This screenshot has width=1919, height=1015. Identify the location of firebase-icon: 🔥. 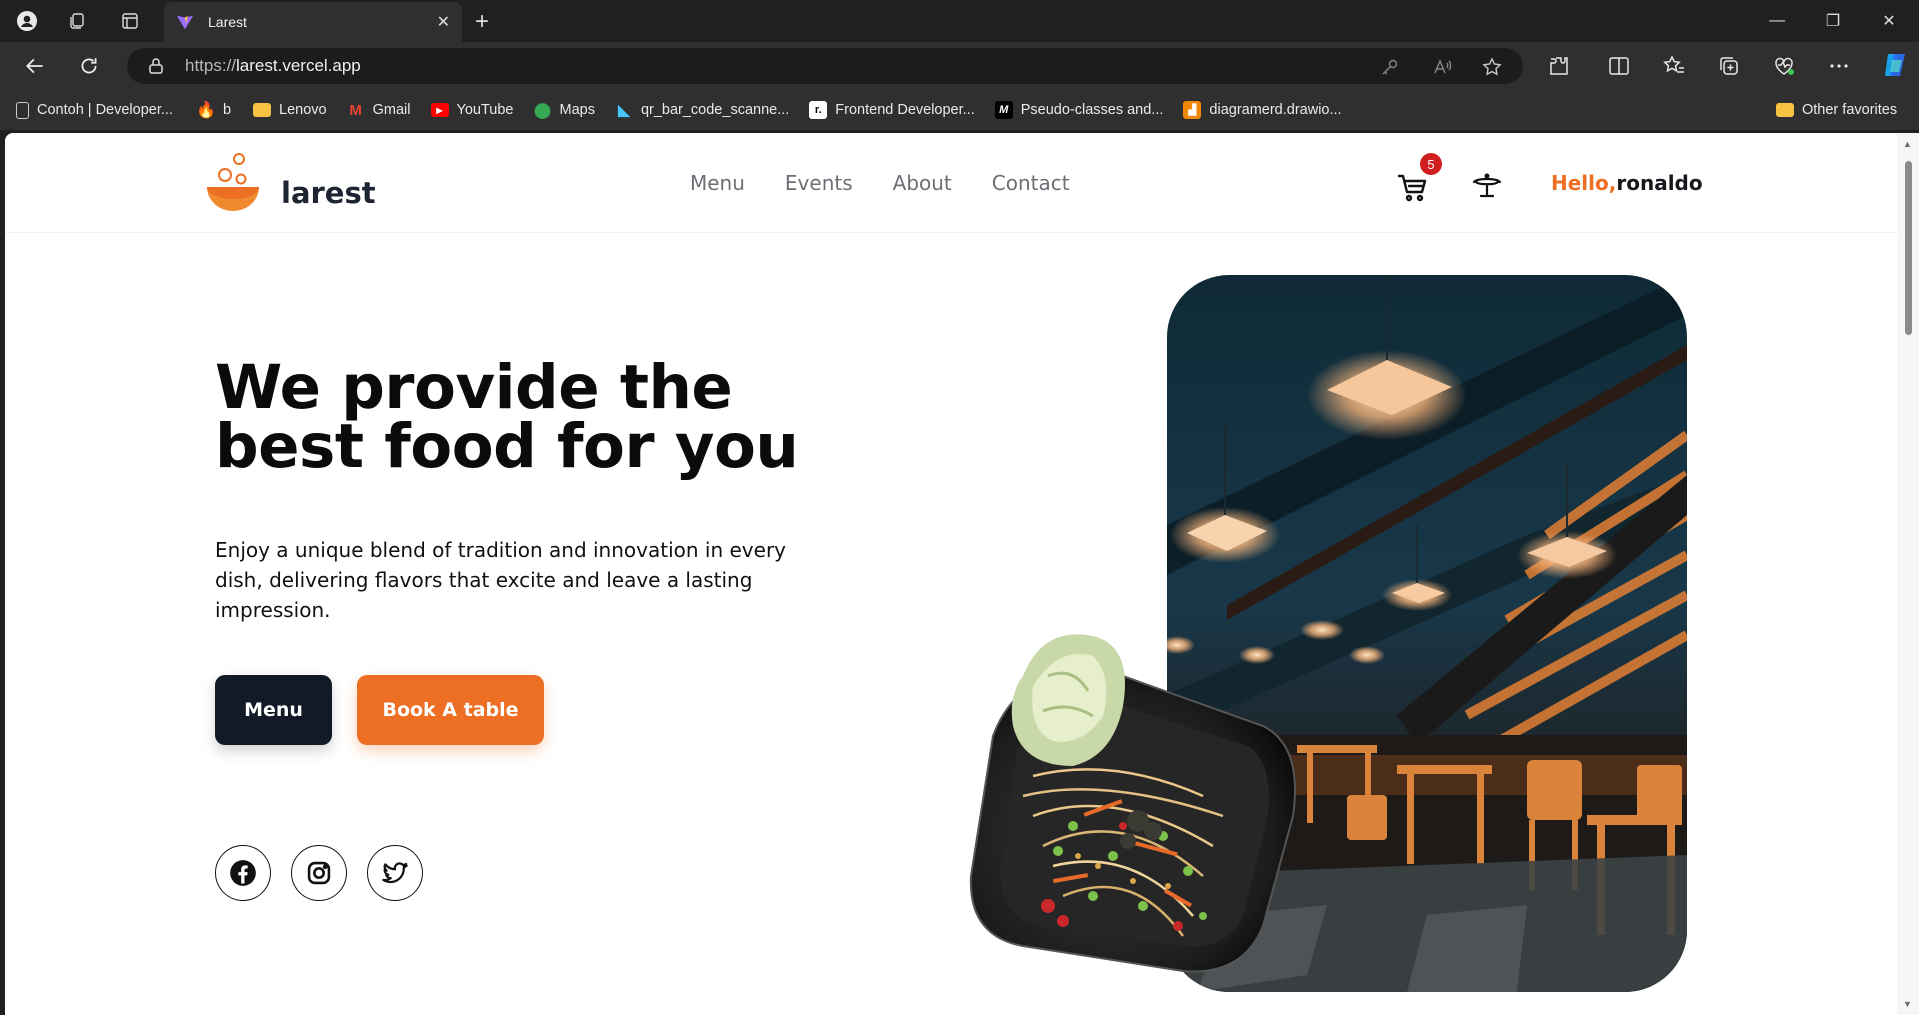
(206, 110).